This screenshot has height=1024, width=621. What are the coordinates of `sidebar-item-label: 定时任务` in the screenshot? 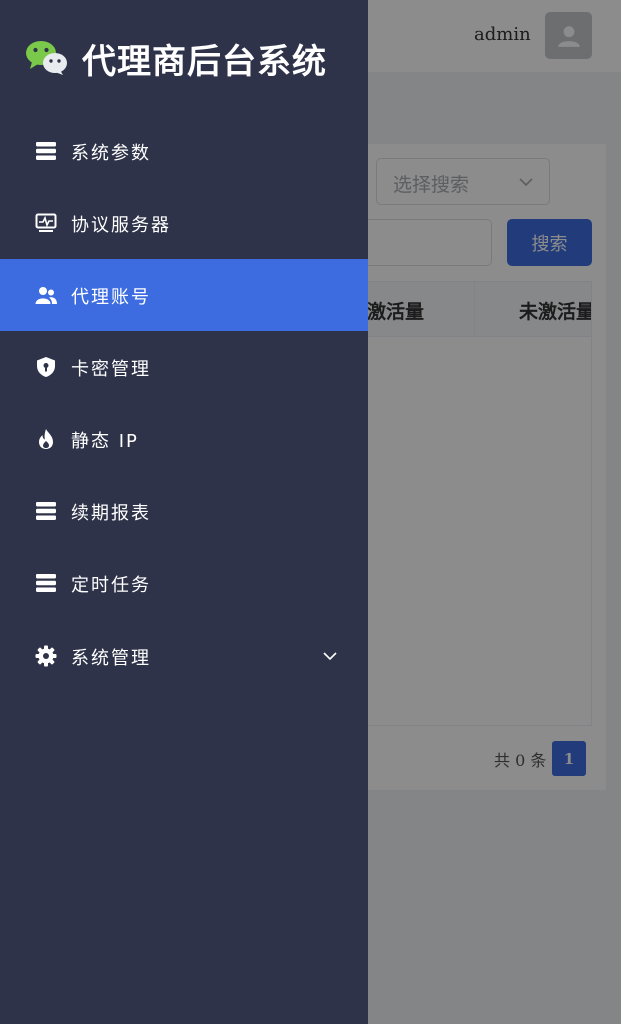 It's located at (111, 585).